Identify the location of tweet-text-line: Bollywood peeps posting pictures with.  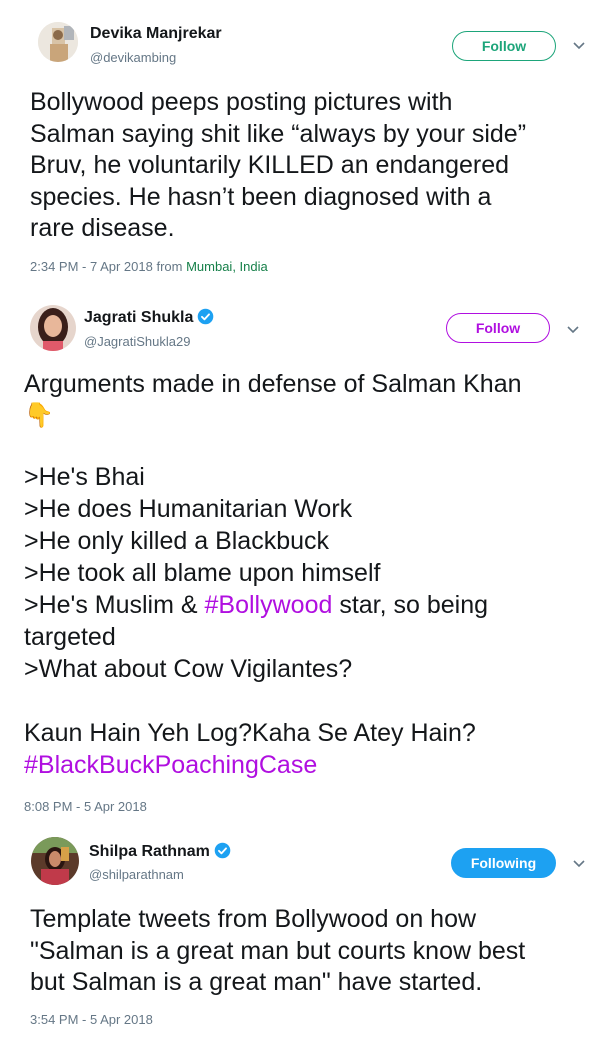
(241, 102).